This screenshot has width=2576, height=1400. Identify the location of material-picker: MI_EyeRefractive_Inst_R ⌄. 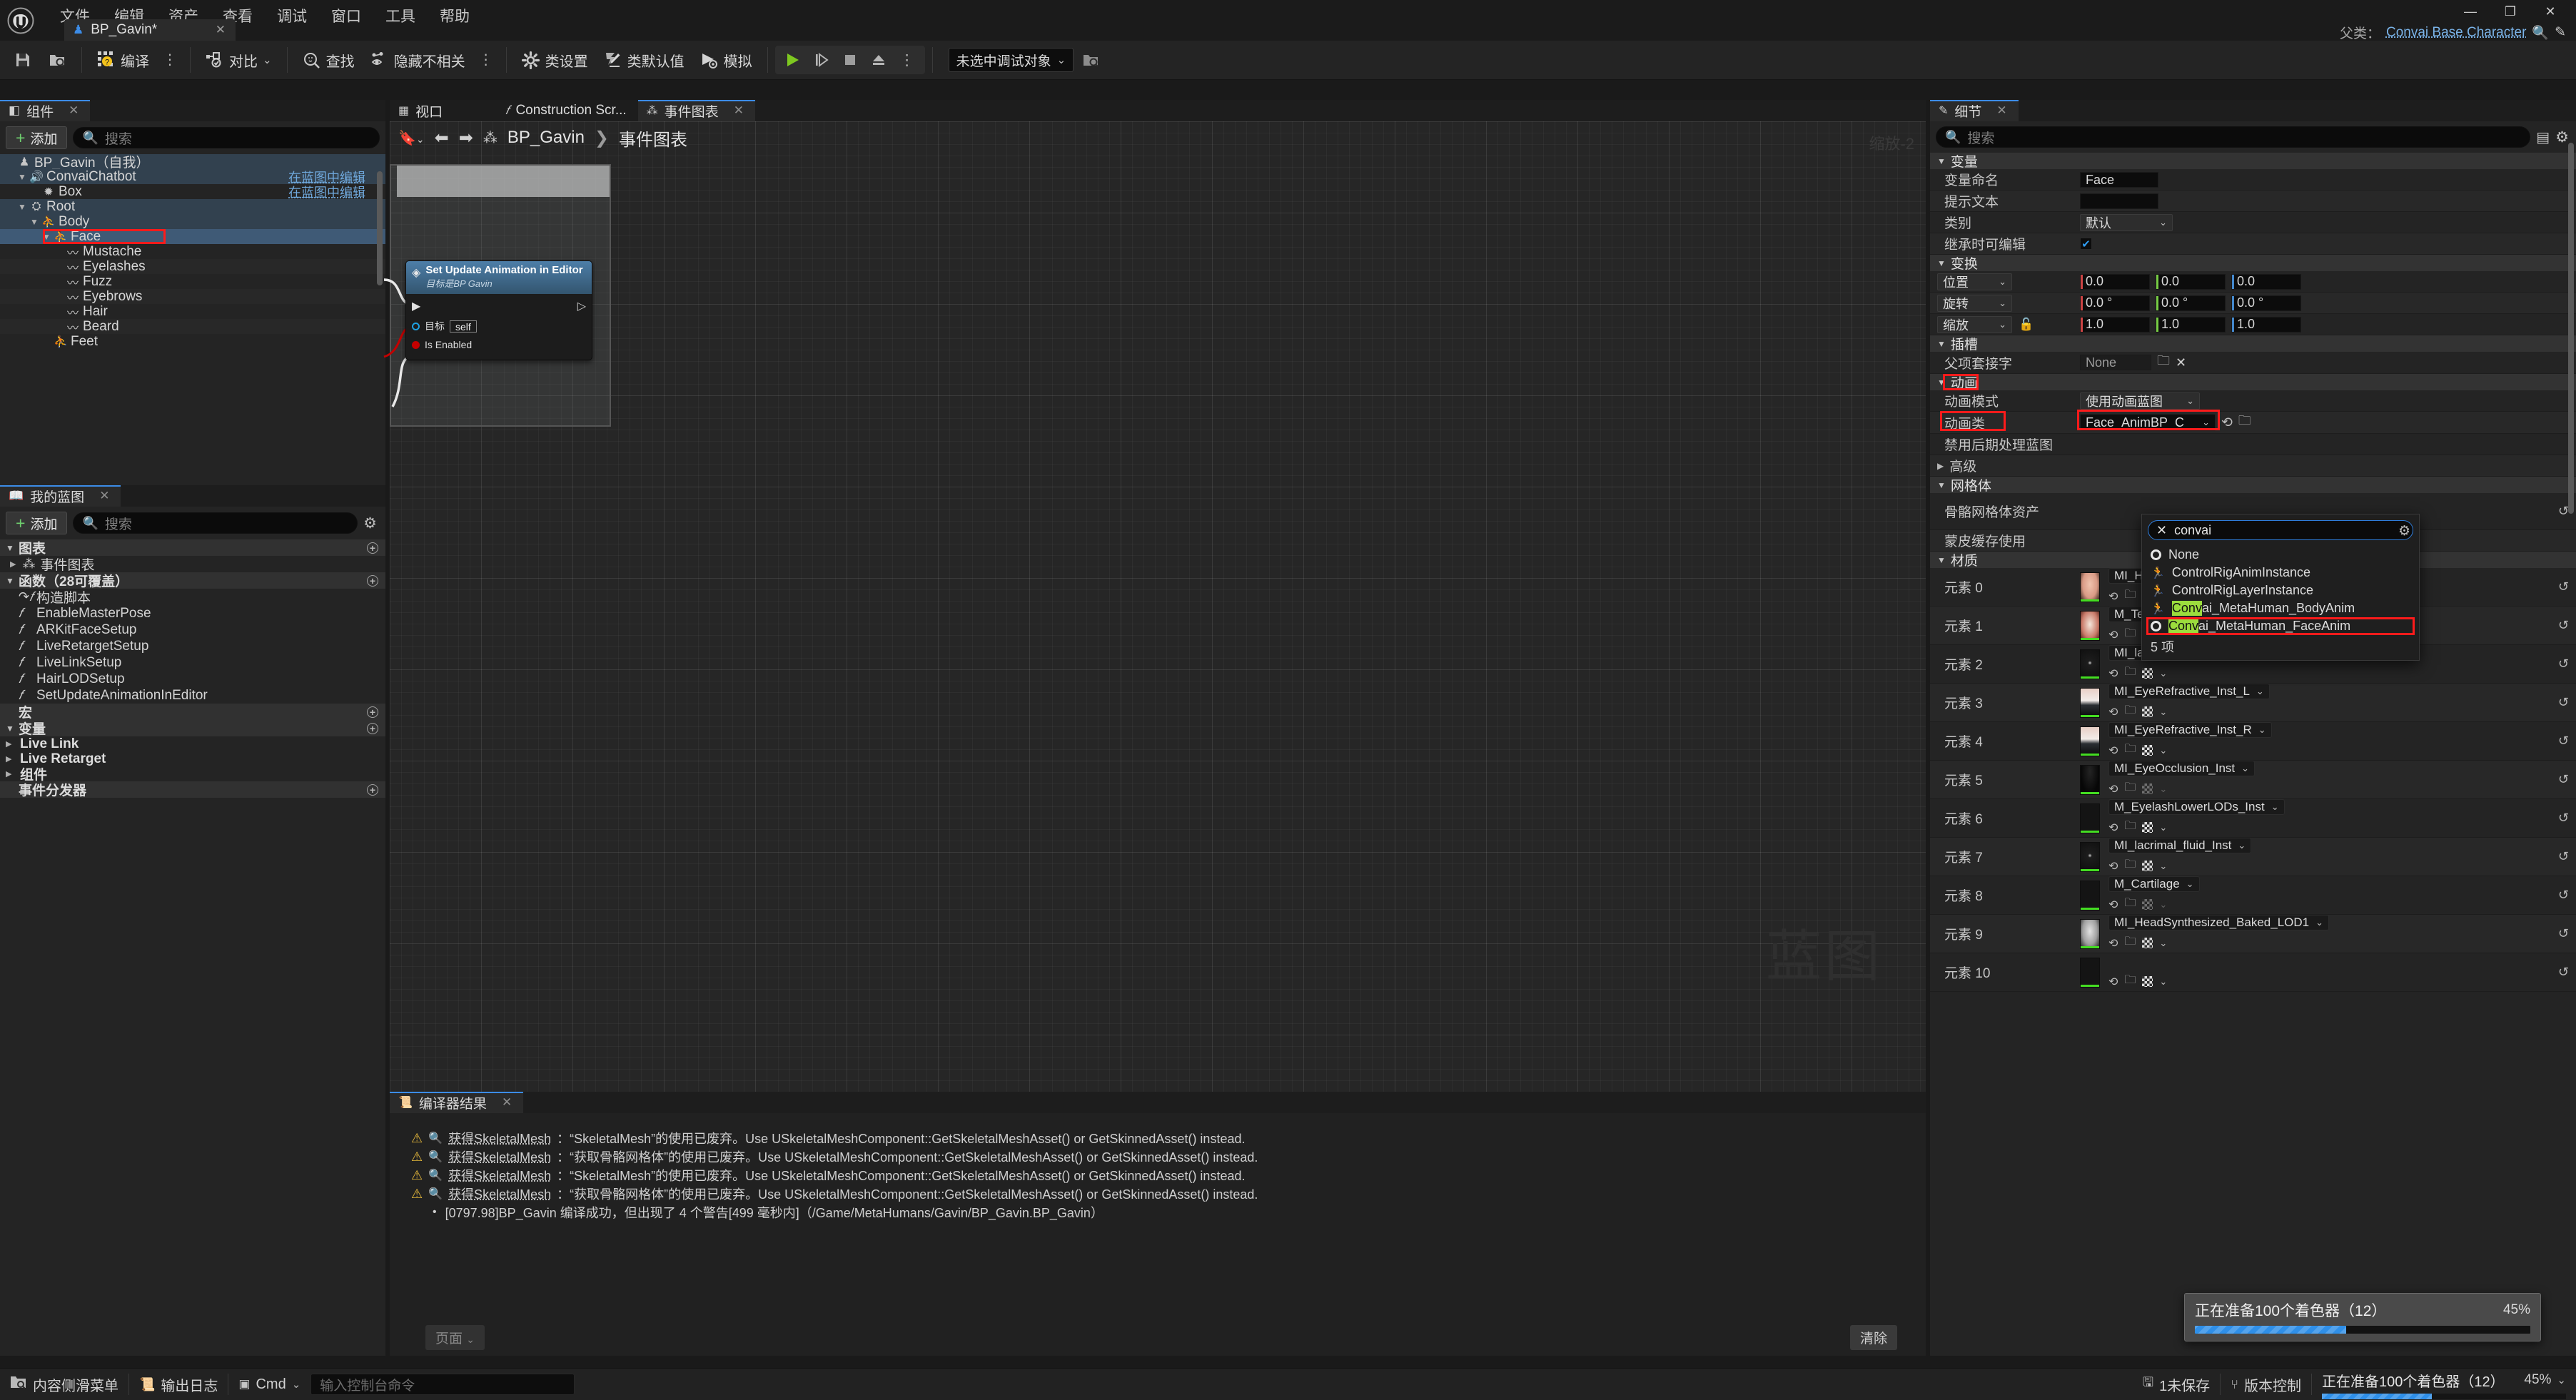
(2190, 730).